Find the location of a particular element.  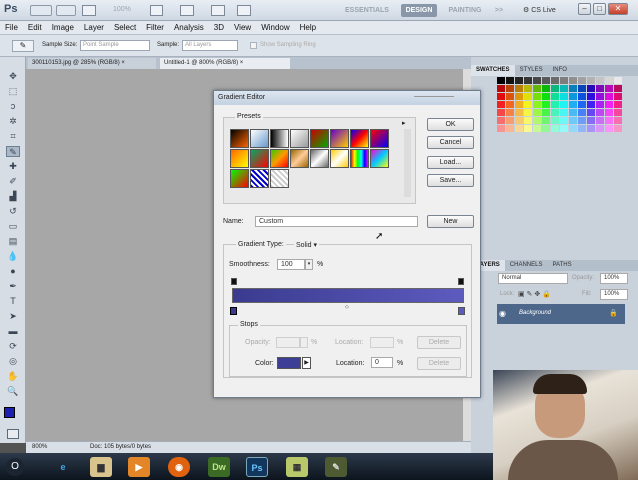

bridge-button is located at coordinates (41, 10).